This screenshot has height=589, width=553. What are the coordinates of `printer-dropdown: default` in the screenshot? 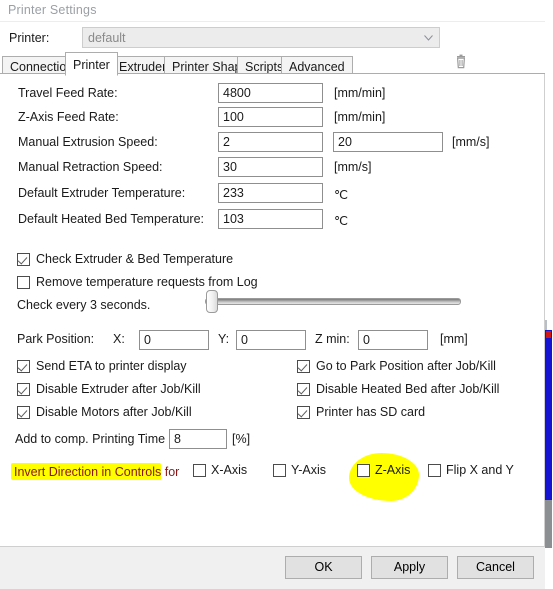 It's located at (261, 37).